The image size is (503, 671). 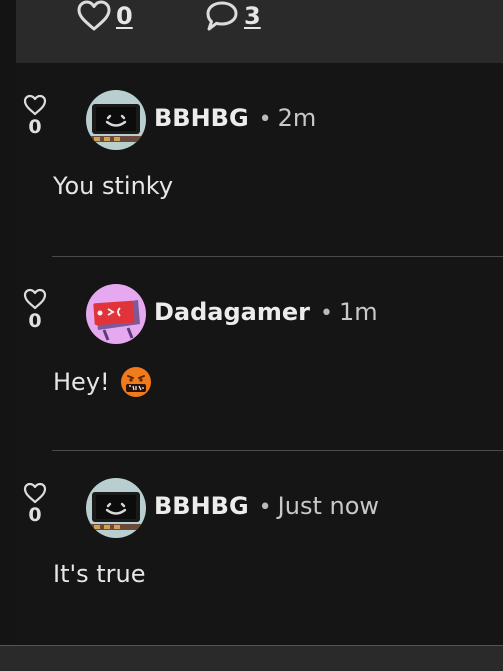 I want to click on comment-meta: BBHBG • 2m, so click(x=235, y=118).